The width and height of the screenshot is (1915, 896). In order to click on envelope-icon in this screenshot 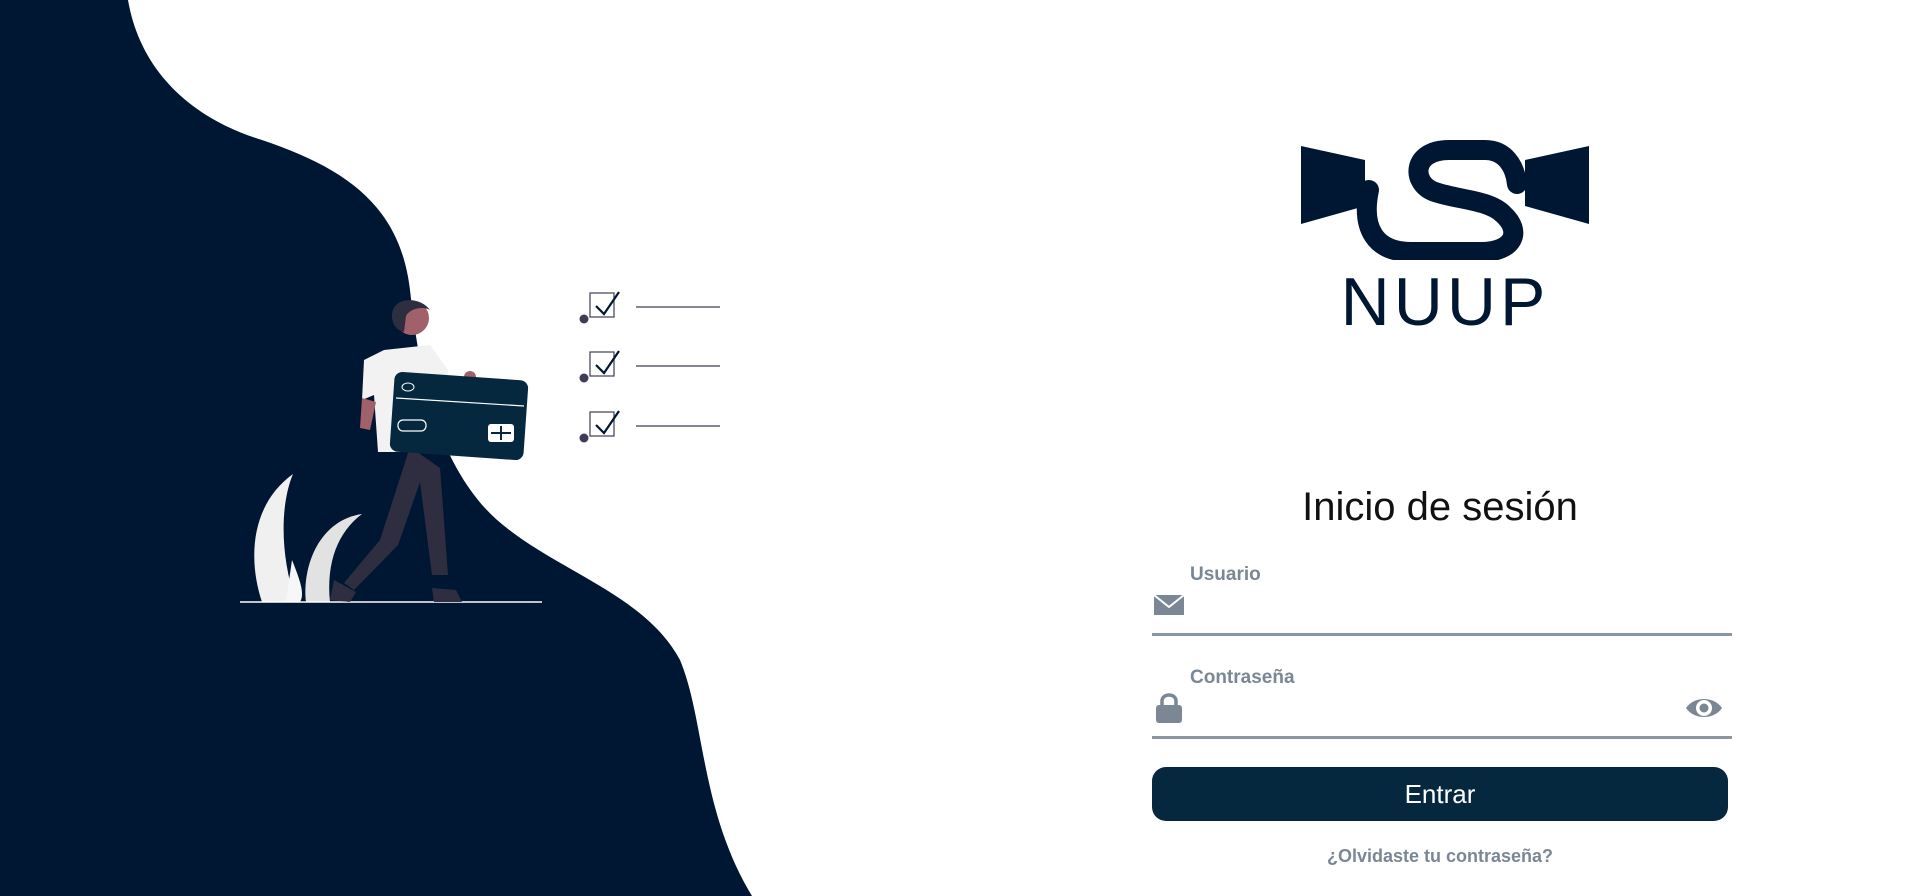, I will do `click(1169, 604)`.